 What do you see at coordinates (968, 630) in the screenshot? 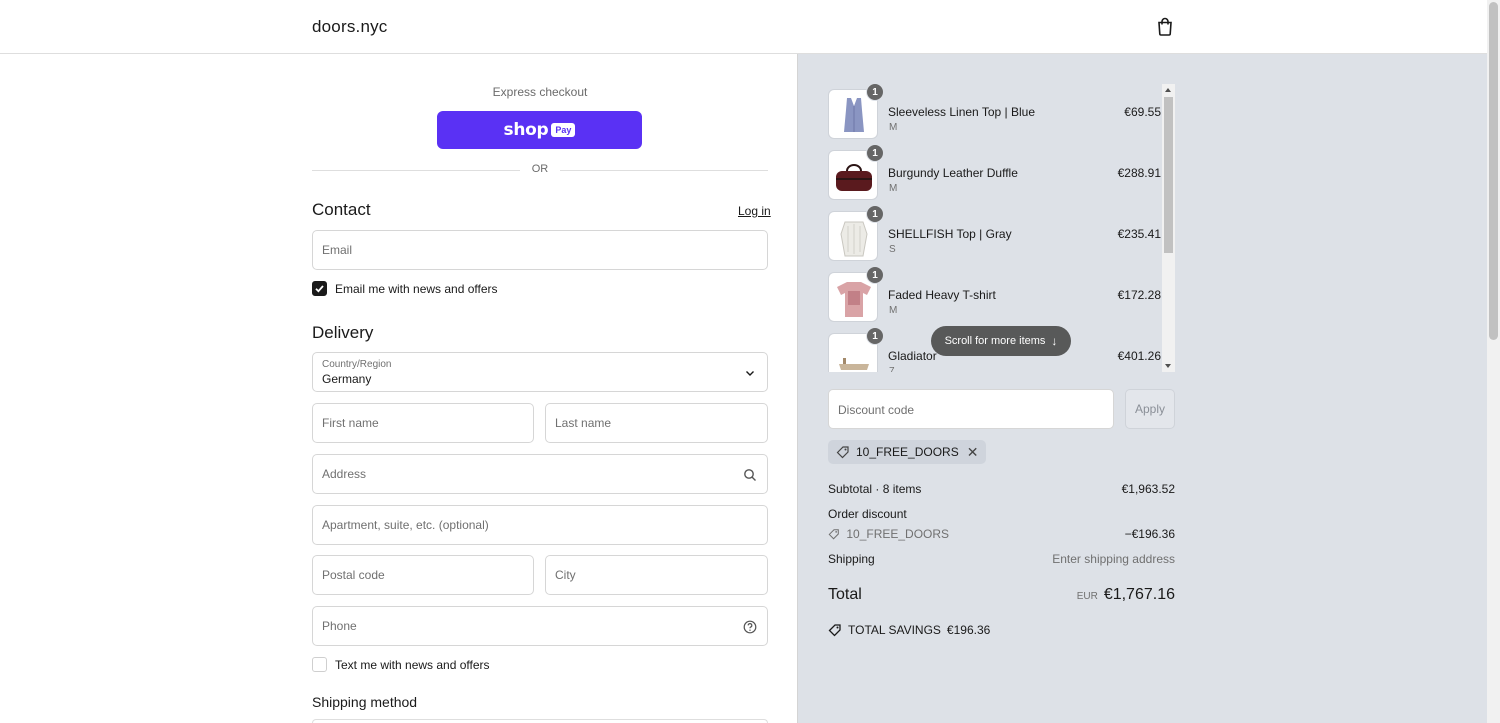
I see `total-savings-value: €196.36` at bounding box center [968, 630].